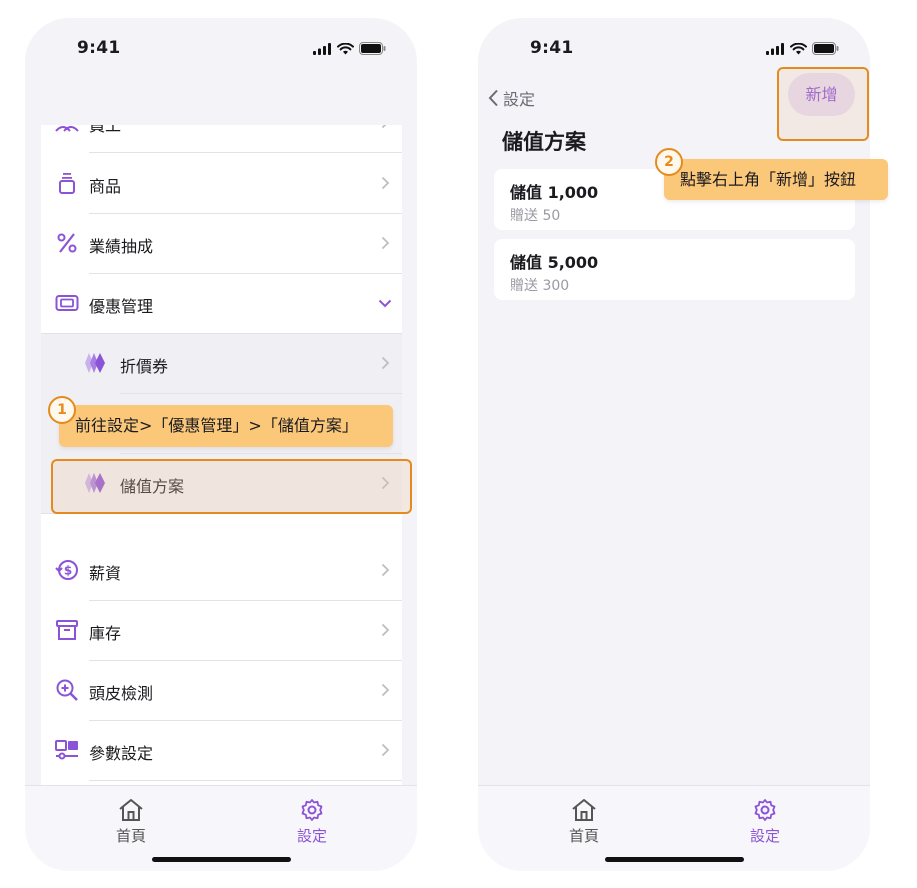  What do you see at coordinates (221, 631) in the screenshot?
I see `menu-item-inventory: 庫存` at bounding box center [221, 631].